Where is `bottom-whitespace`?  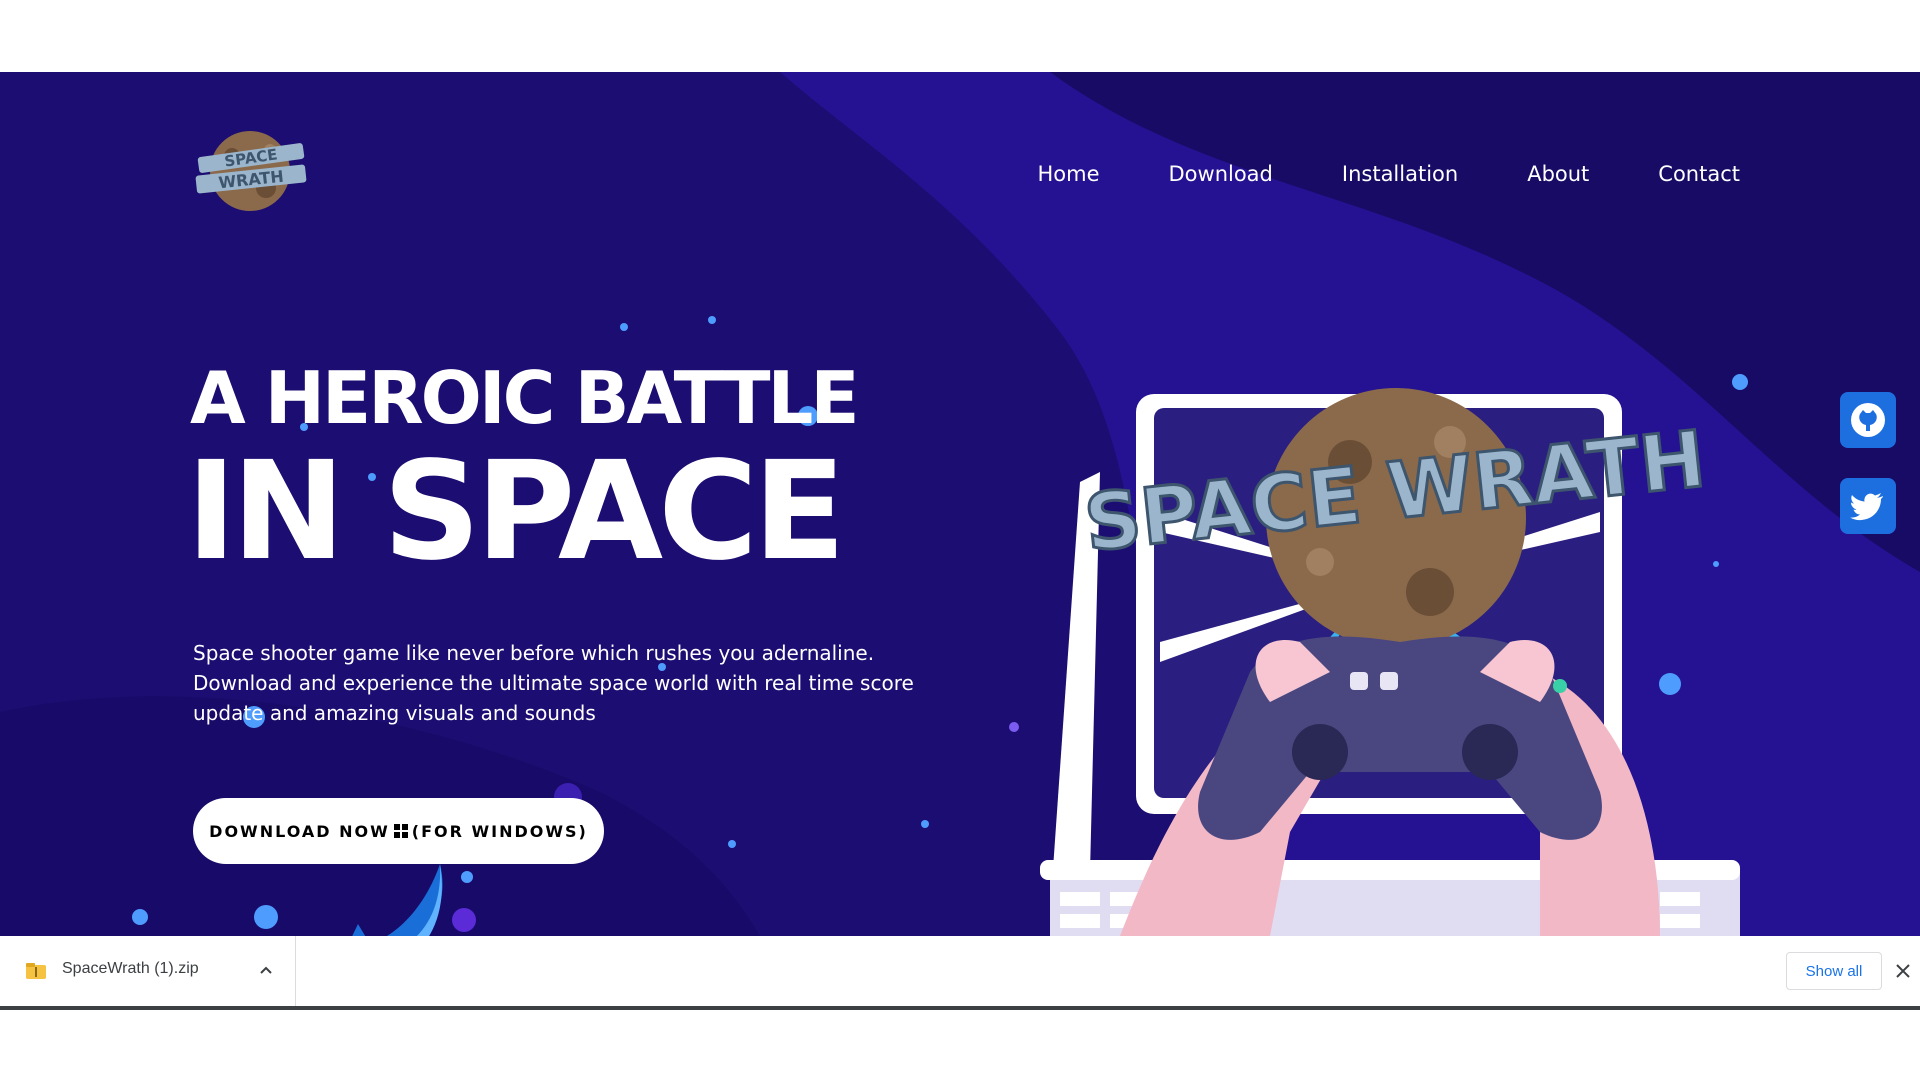
bottom-whitespace is located at coordinates (960, 1045).